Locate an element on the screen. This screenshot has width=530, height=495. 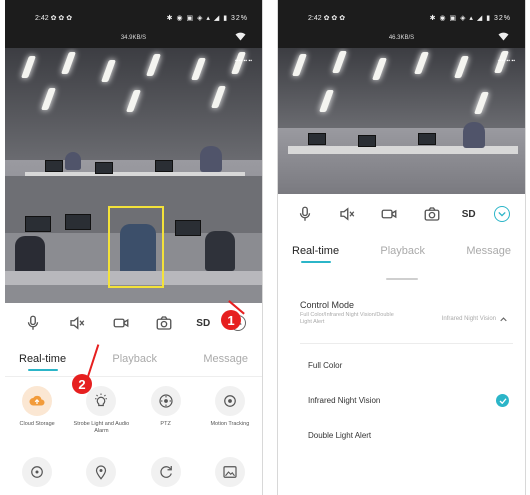
video-office is located at coordinates (401, 158).